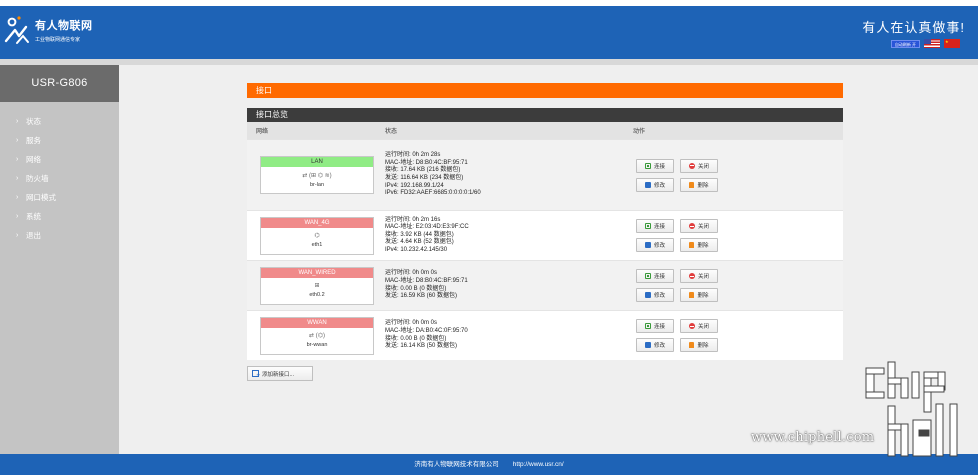  What do you see at coordinates (952, 43) in the screenshot?
I see `china-flag-icon: ★` at bounding box center [952, 43].